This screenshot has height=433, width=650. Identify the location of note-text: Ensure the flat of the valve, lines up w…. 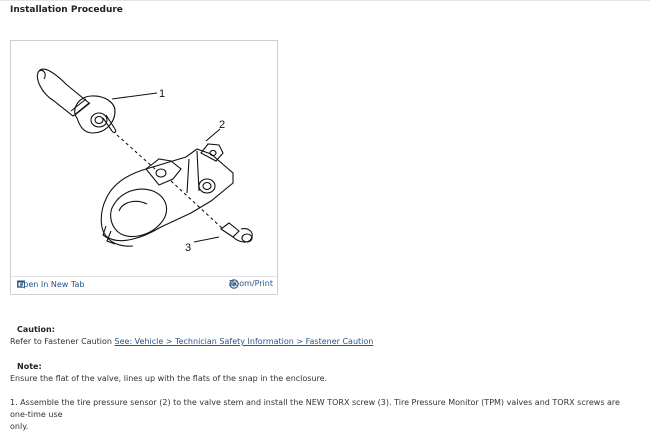
(169, 378).